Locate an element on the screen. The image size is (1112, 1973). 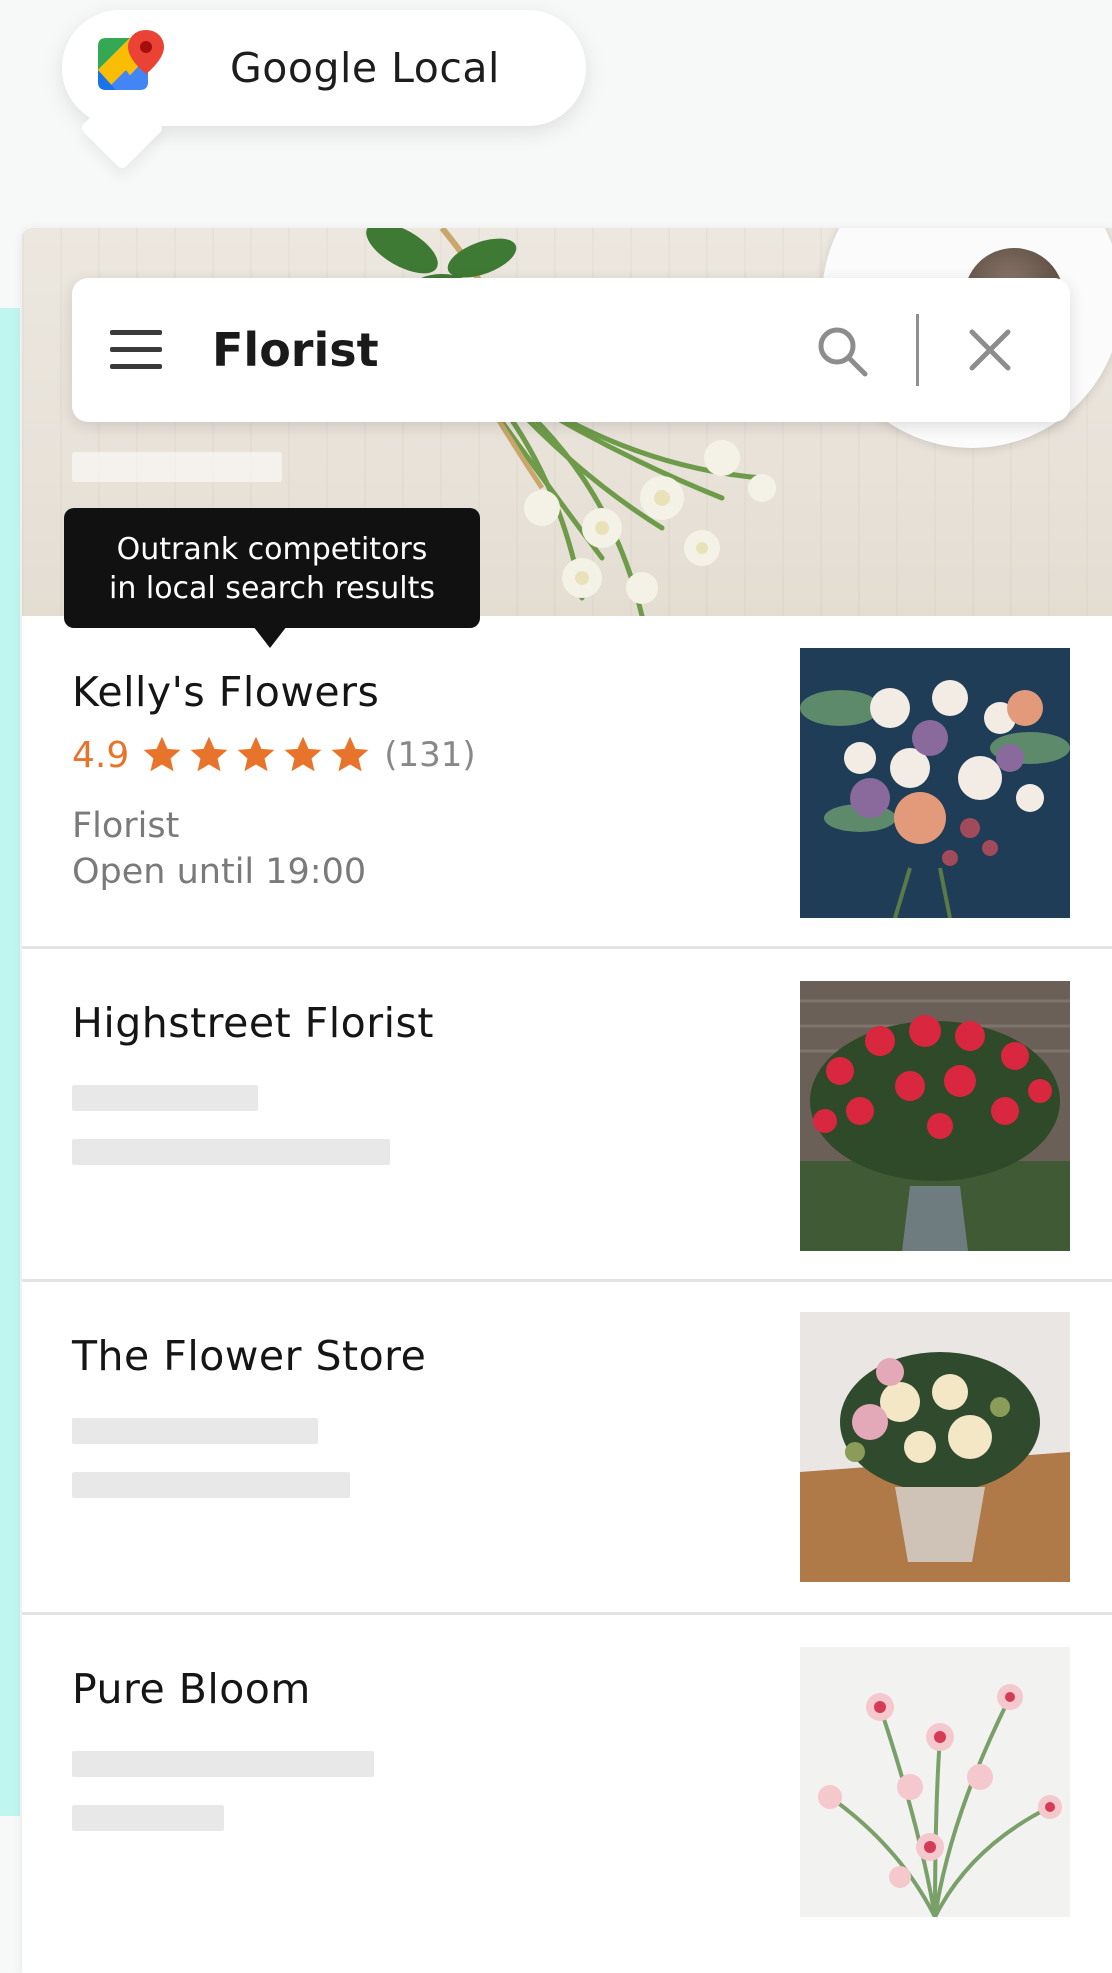
review-count: (131) is located at coordinates (430, 755).